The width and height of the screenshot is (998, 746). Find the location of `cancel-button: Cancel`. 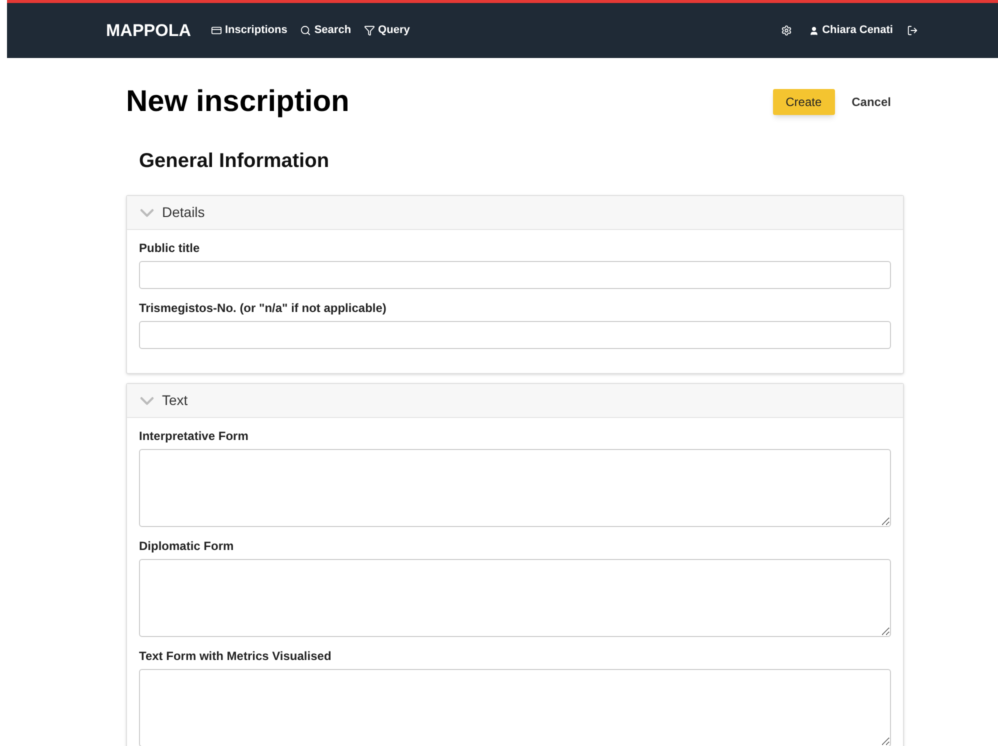

cancel-button: Cancel is located at coordinates (871, 101).